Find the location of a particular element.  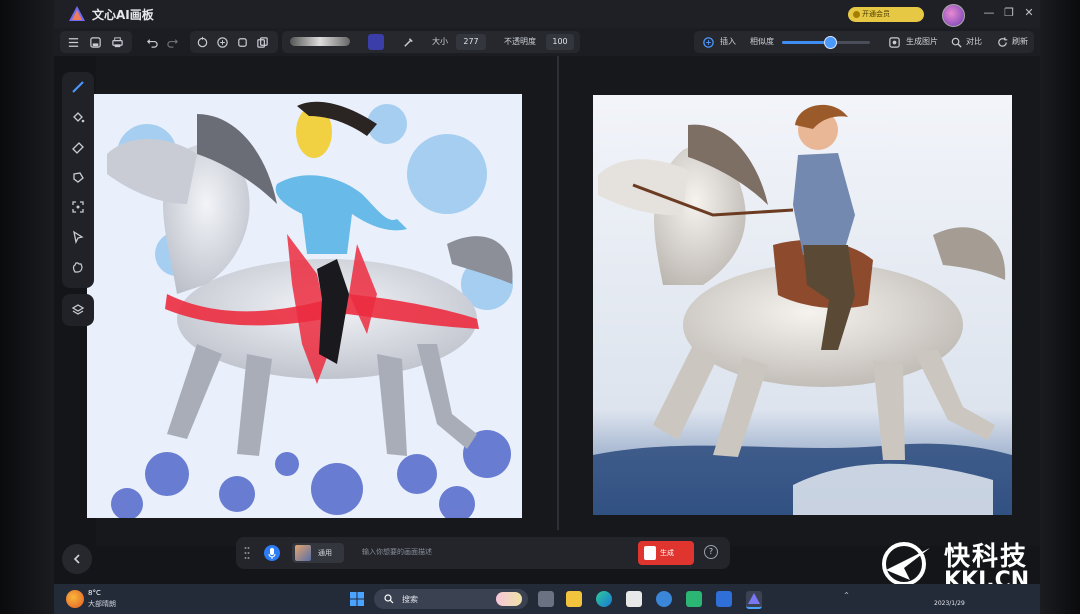

fill-icon is located at coordinates (78, 117).